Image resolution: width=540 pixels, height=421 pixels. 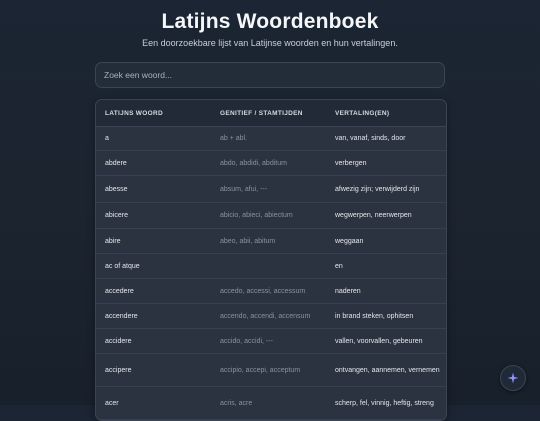 I want to click on forms-cell: abeo, abii, abitum, so click(x=248, y=241).